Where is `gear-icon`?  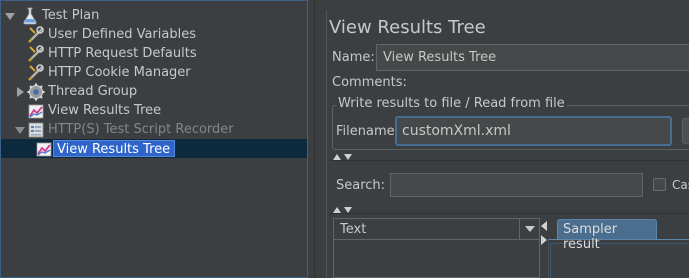
gear-icon is located at coordinates (36, 91).